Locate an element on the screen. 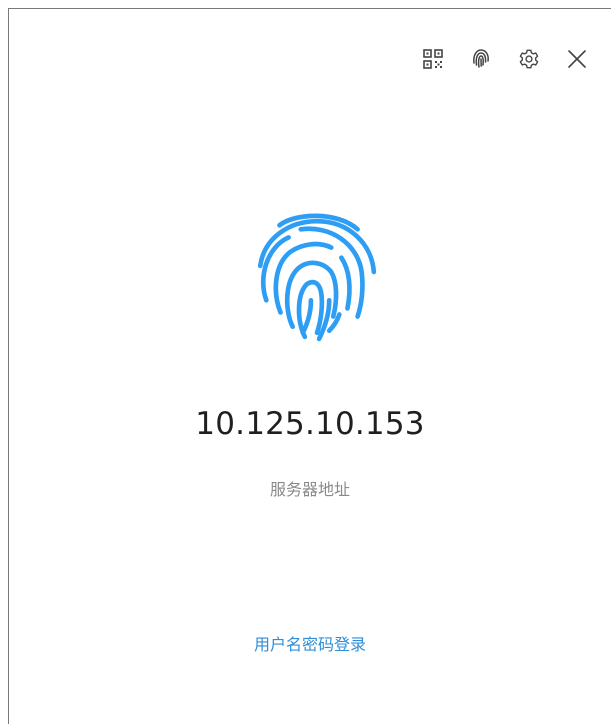 This screenshot has height=724, width=611. fingerprint-button is located at coordinates (481, 59).